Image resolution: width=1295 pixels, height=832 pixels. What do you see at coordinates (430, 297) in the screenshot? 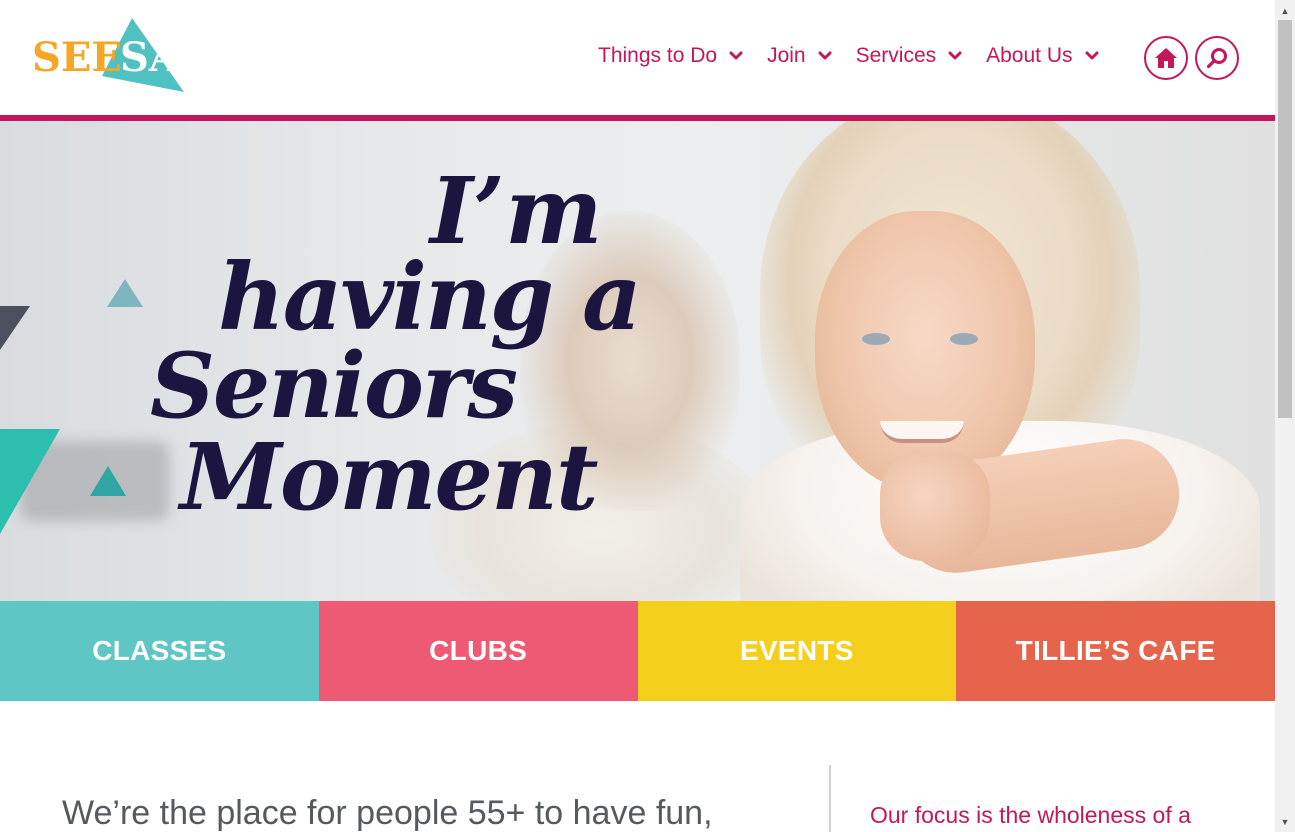
I see `hero-headline-line-2: having a` at bounding box center [430, 297].